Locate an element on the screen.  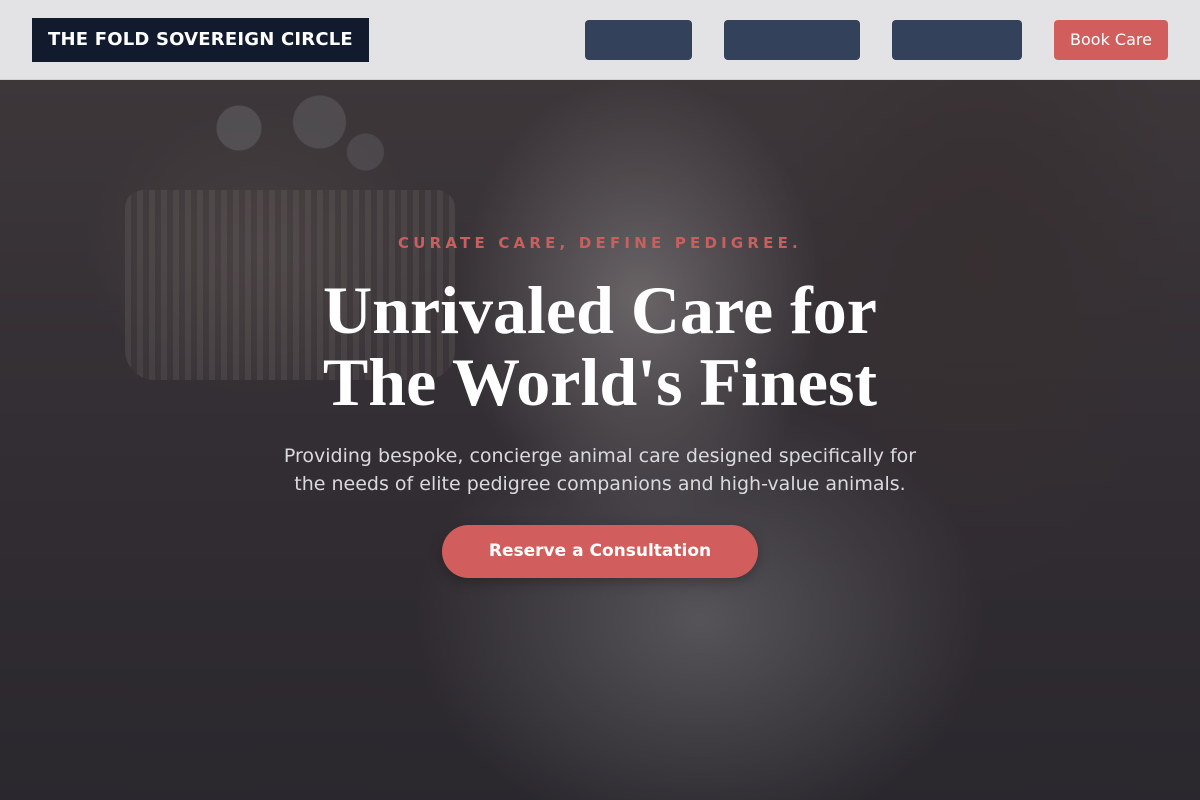
site-header: THE FOLD SOVEREIGN CIRCLE Book Care is located at coordinates (600, 40).